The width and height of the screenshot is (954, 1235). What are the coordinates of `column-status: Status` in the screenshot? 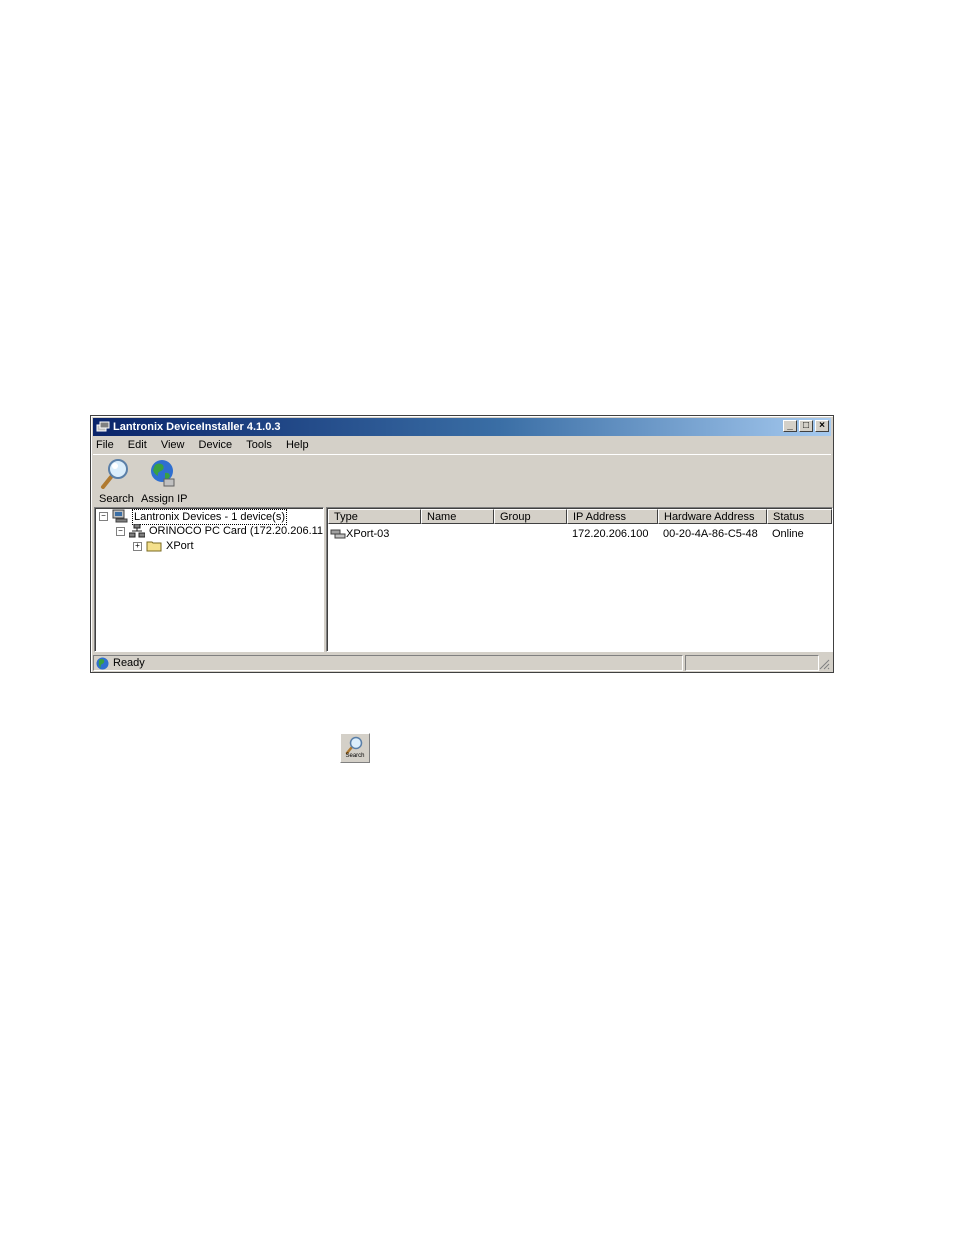 It's located at (799, 516).